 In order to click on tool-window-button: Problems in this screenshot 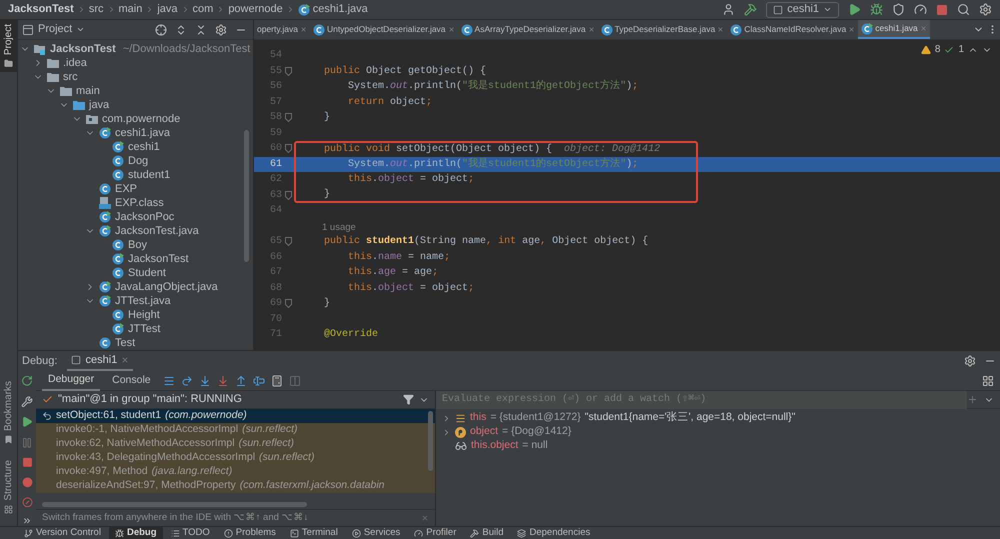, I will do `click(250, 533)`.